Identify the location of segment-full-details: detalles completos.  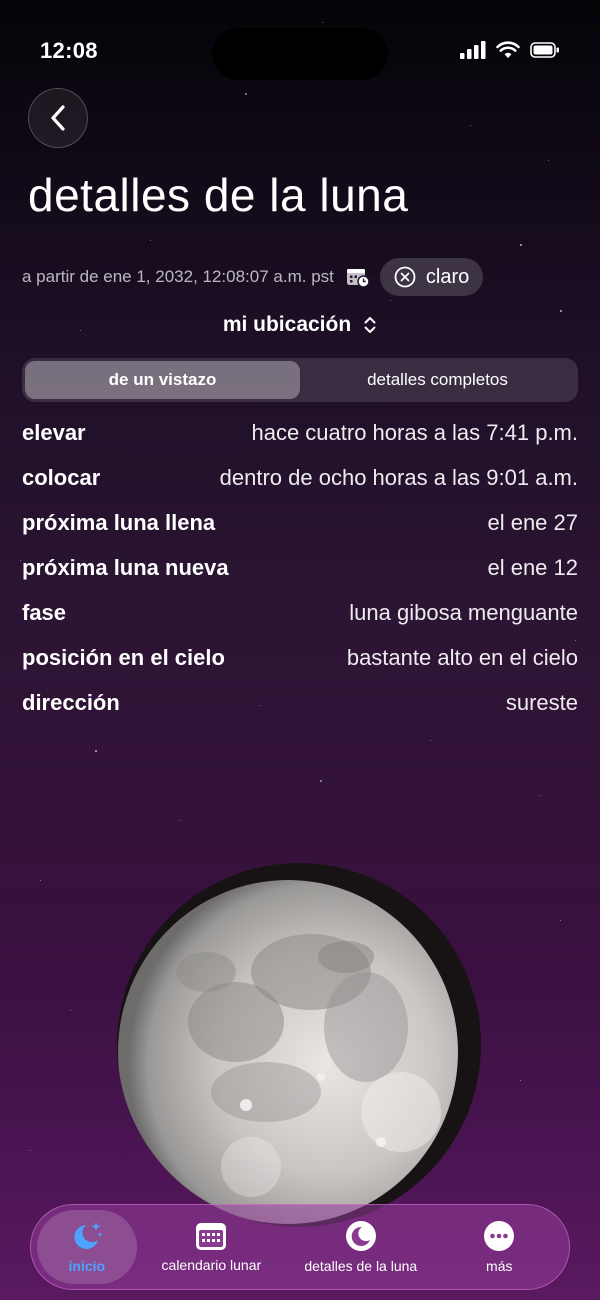
(437, 380).